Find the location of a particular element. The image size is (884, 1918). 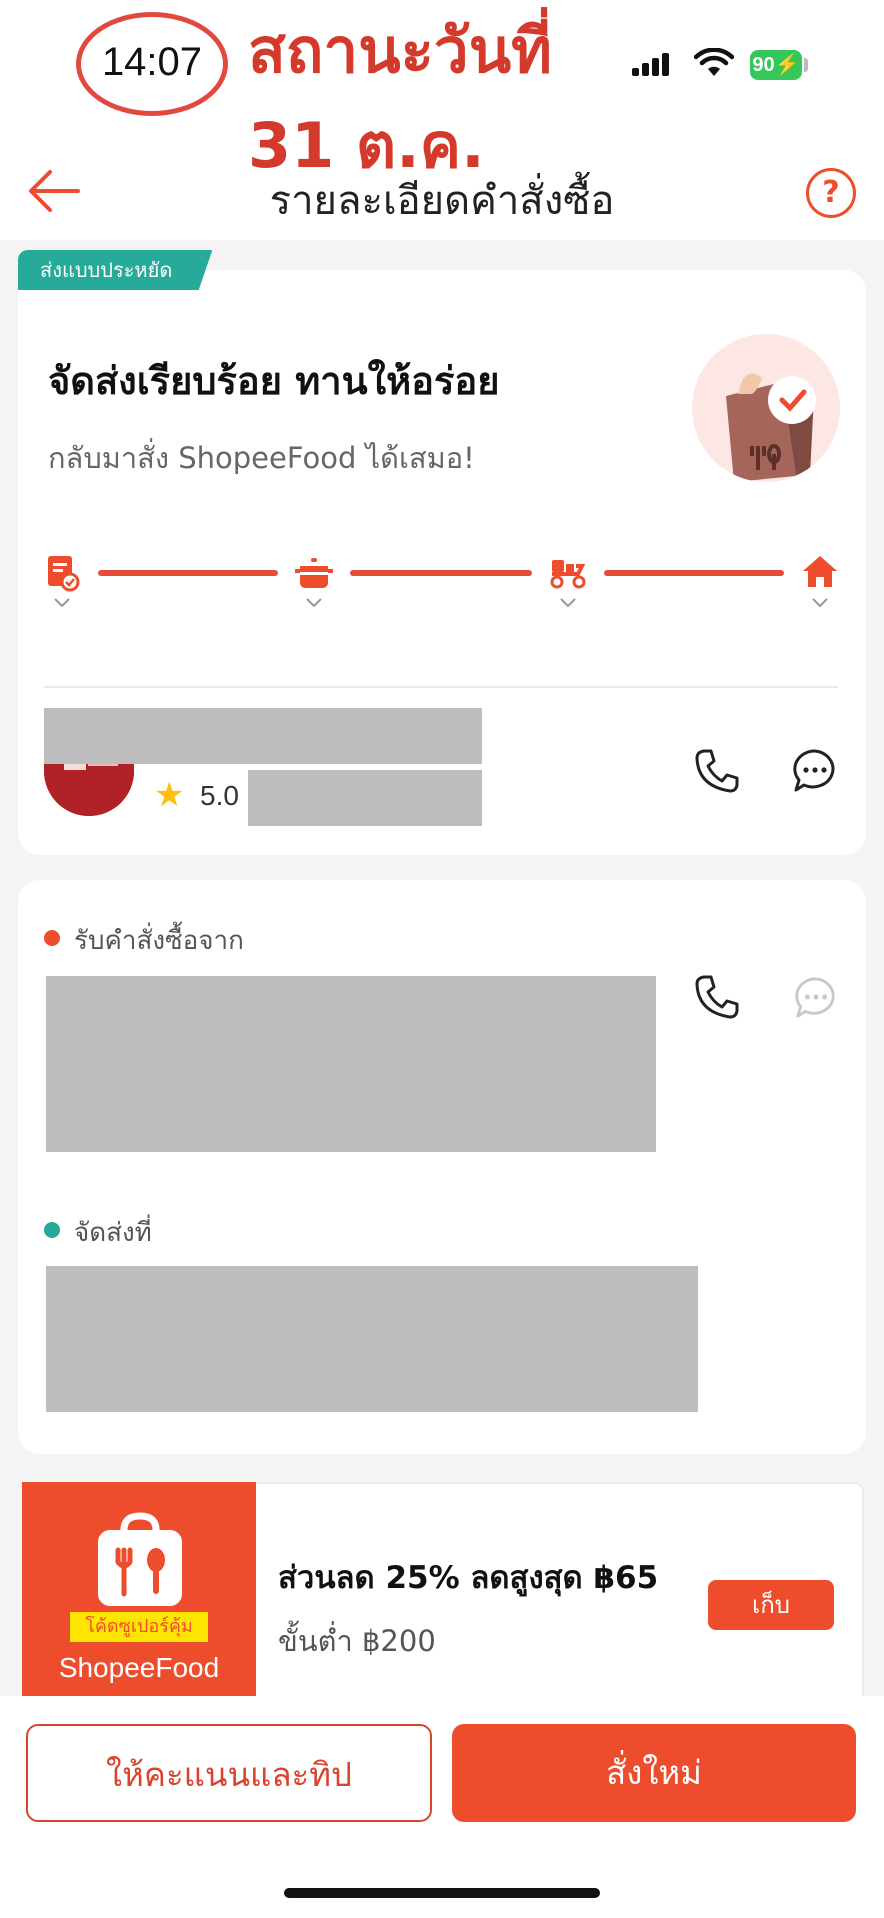

voucher-minimum: ขั้นต่ำ ฿200 is located at coordinates (357, 1641).